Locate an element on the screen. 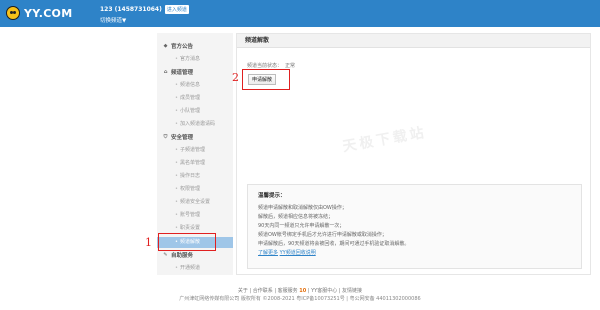  page-title: 频道解散 is located at coordinates (413, 41).